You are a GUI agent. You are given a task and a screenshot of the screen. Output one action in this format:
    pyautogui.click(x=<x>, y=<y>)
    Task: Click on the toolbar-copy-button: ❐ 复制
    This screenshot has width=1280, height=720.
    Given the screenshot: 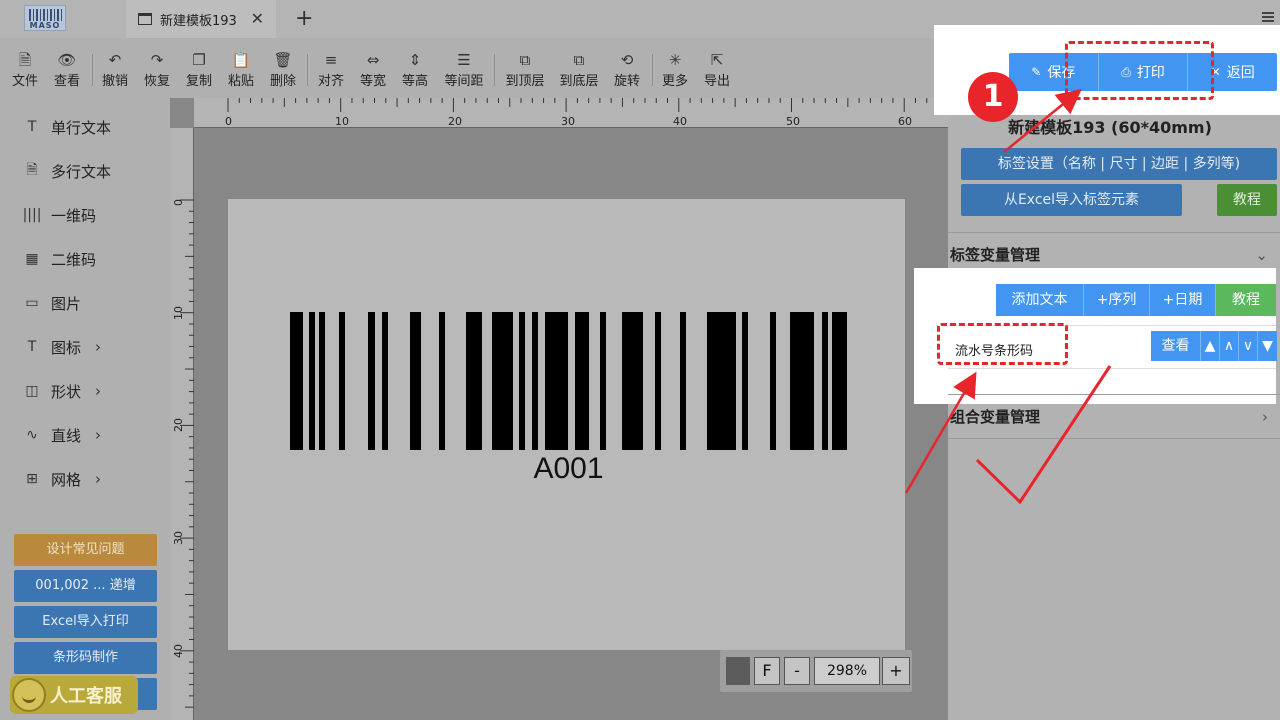 What is the action you would take?
    pyautogui.click(x=199, y=69)
    